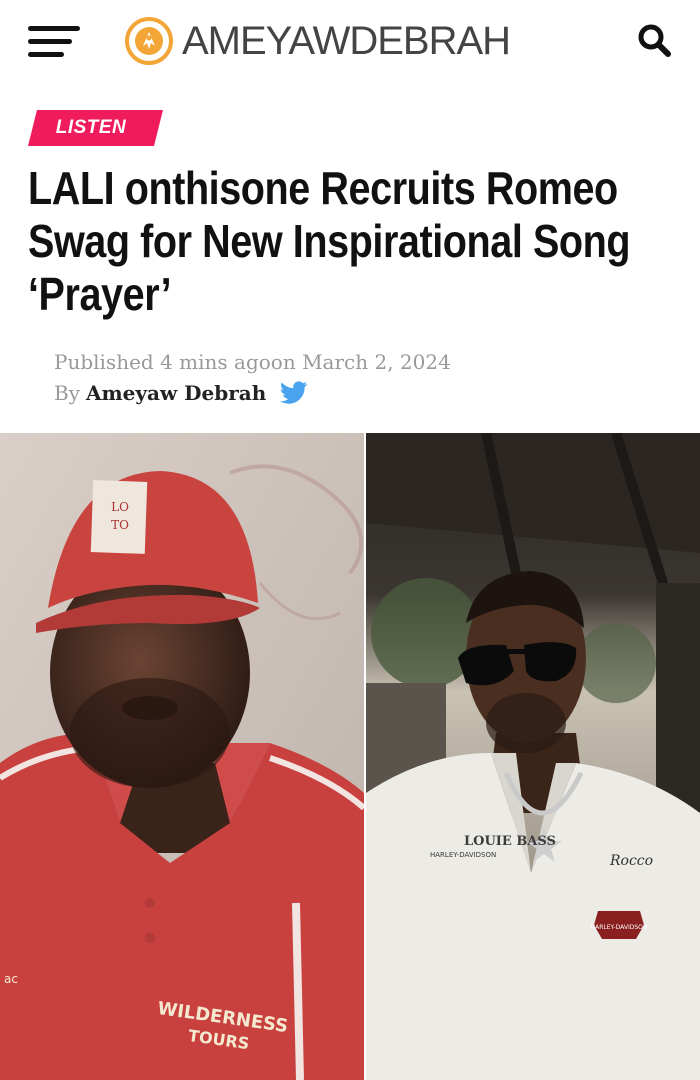 This screenshot has width=700, height=1080. I want to click on cap-logo-text: LO, so click(120, 507).